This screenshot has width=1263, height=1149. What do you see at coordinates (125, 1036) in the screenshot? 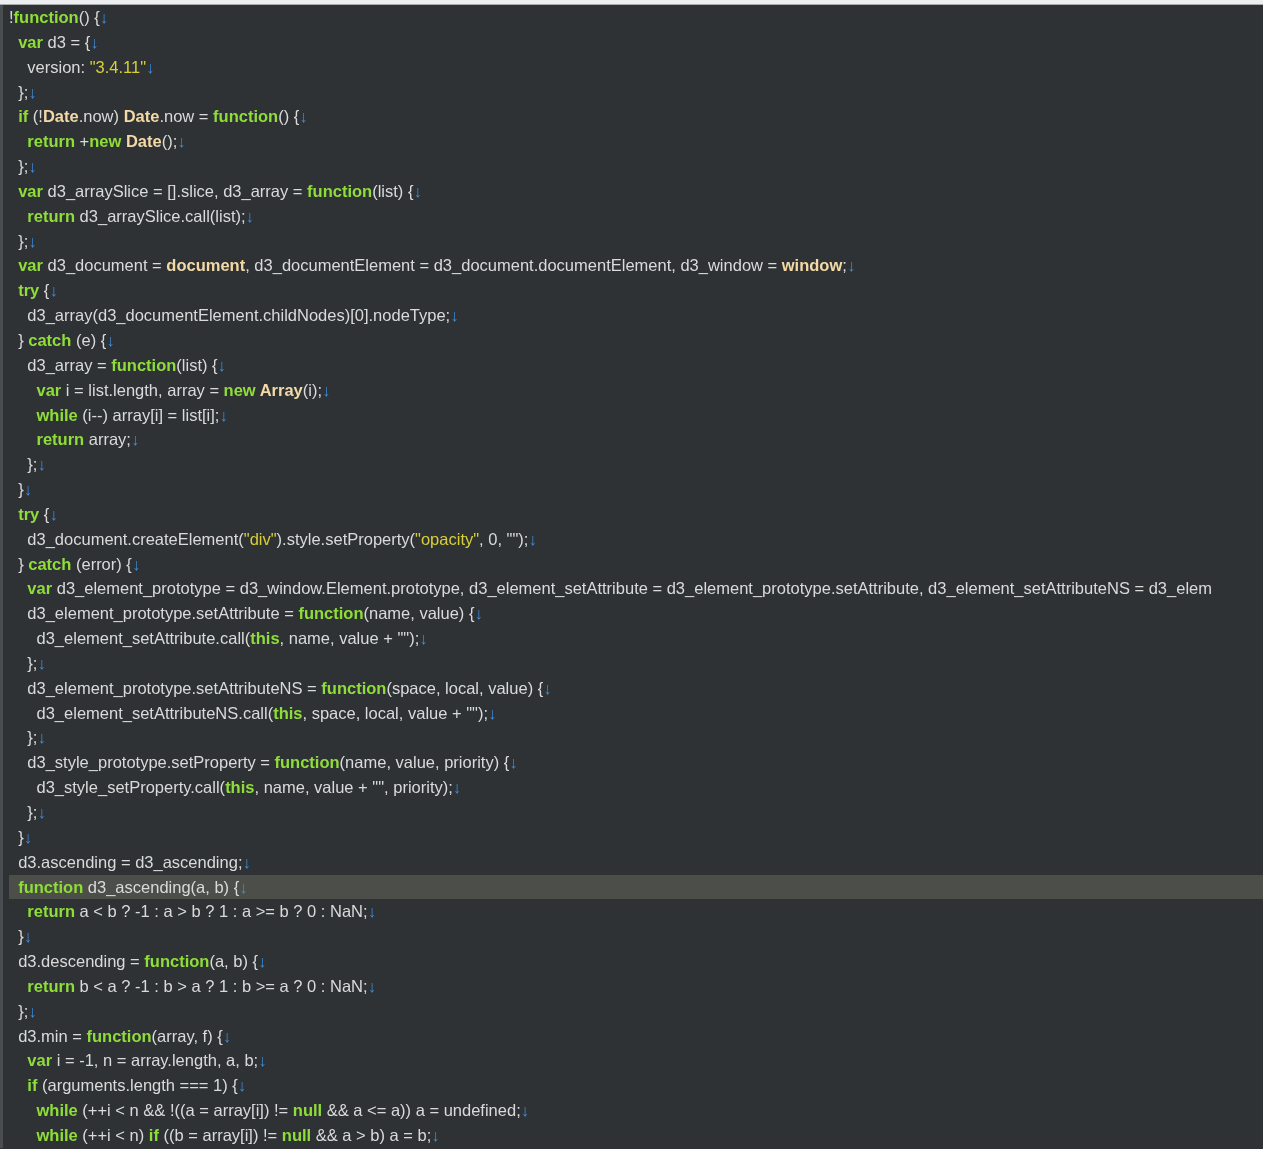
I see `code-line: d3.min = function(array, f) {↓` at bounding box center [125, 1036].